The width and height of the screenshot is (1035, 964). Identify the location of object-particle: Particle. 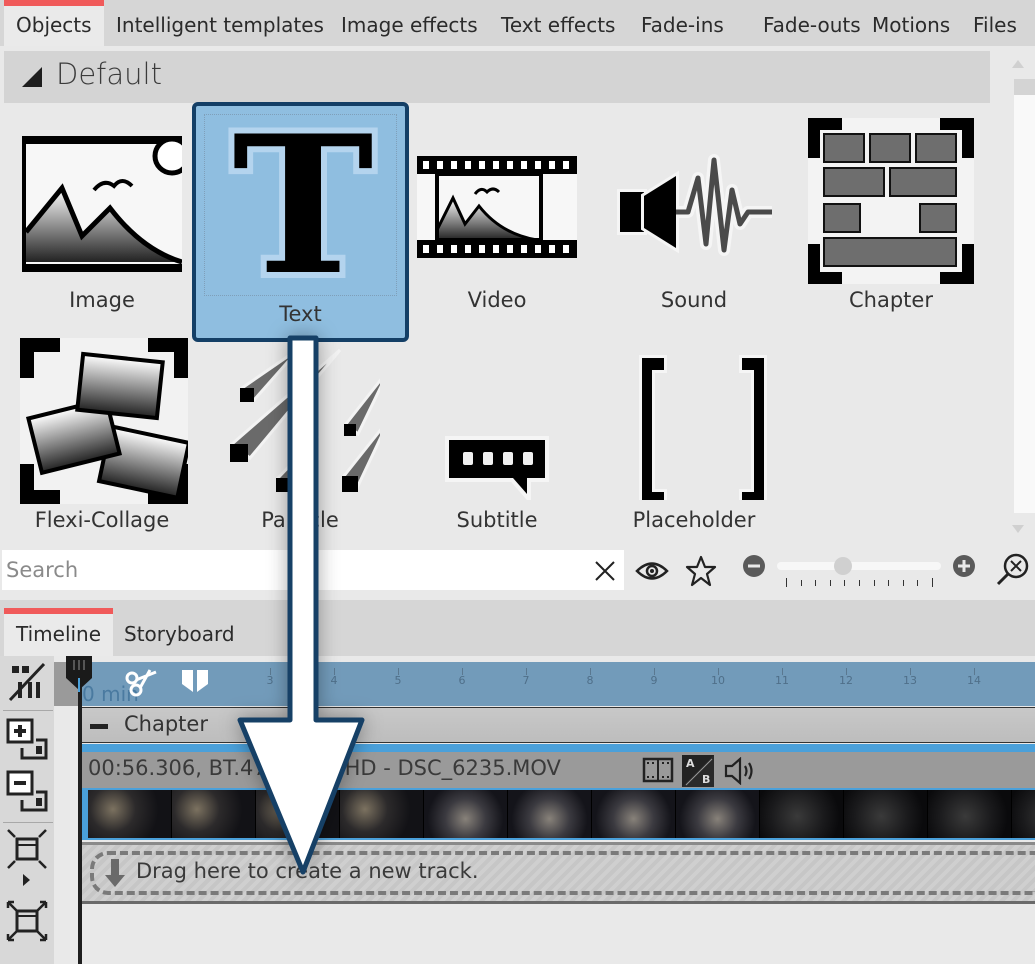
(300, 440).